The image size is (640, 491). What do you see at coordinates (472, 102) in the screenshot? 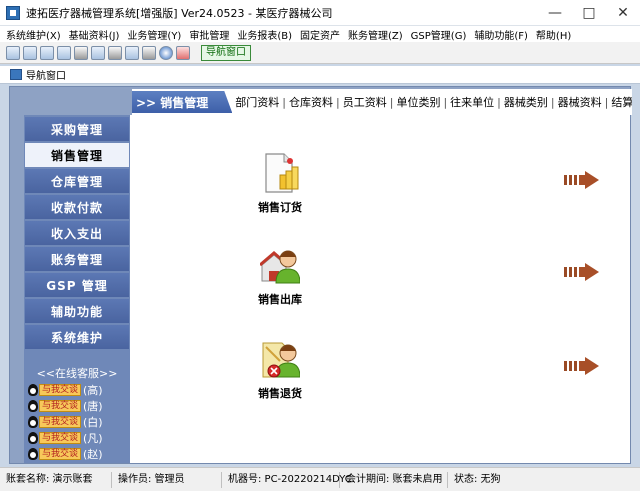
I see `link-partners: 往来单位` at bounding box center [472, 102].